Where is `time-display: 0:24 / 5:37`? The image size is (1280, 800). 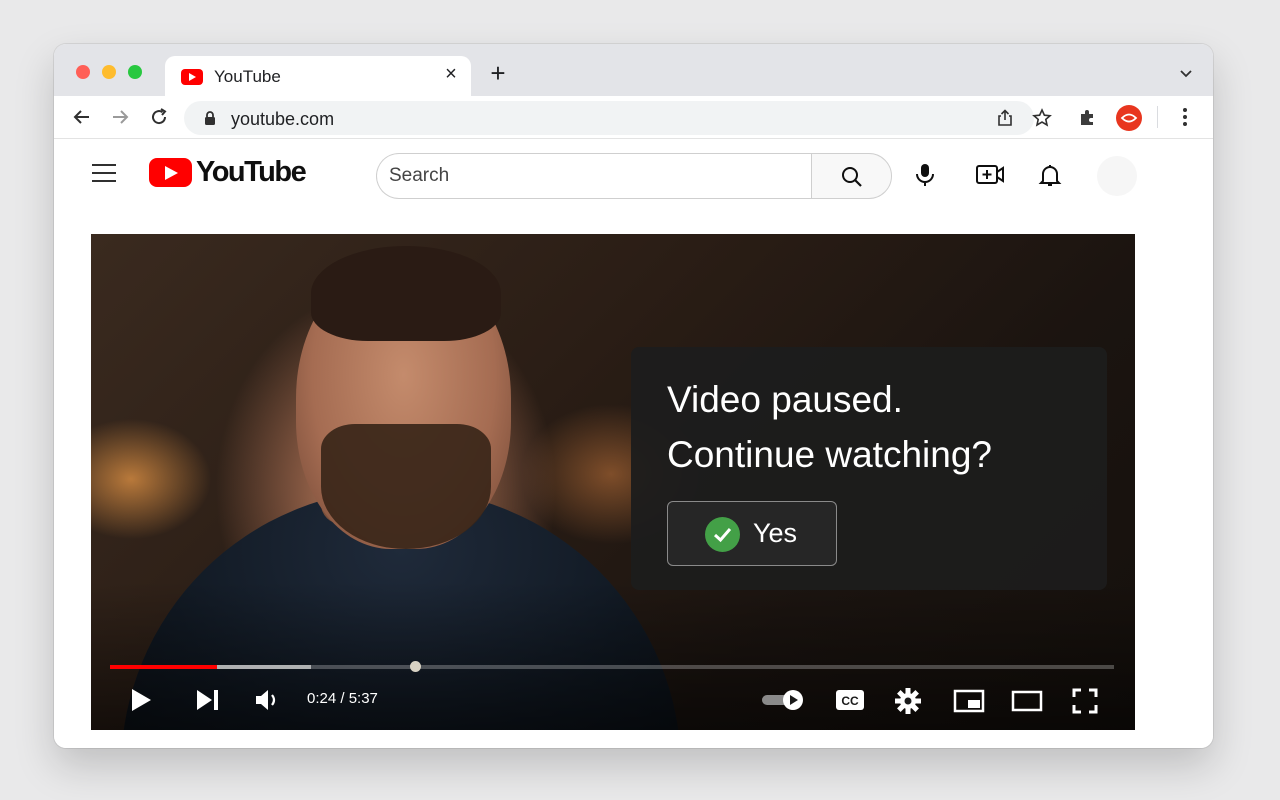 time-display: 0:24 / 5:37 is located at coordinates (342, 698).